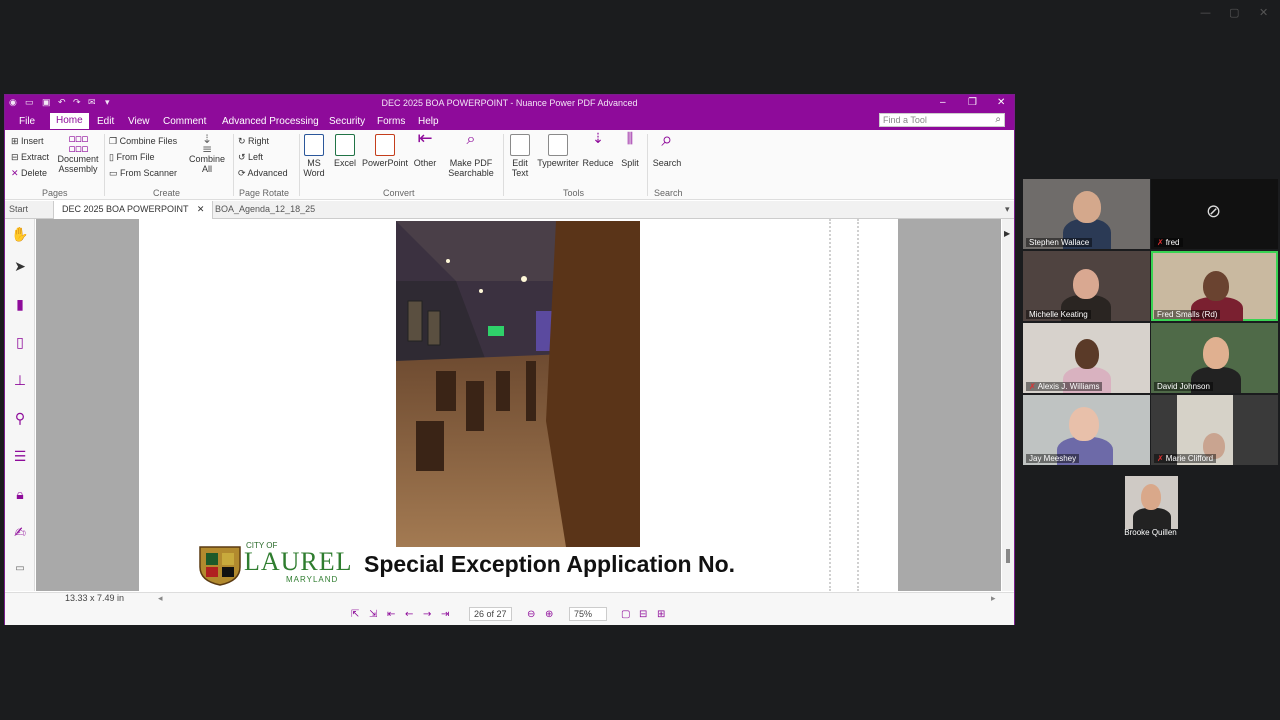 Image resolution: width=1280 pixels, height=720 pixels. Describe the element at coordinates (78, 153) in the screenshot. I see `document-assembly-button: ▫▫▫ ▫▫▫ Document Assembly` at that location.